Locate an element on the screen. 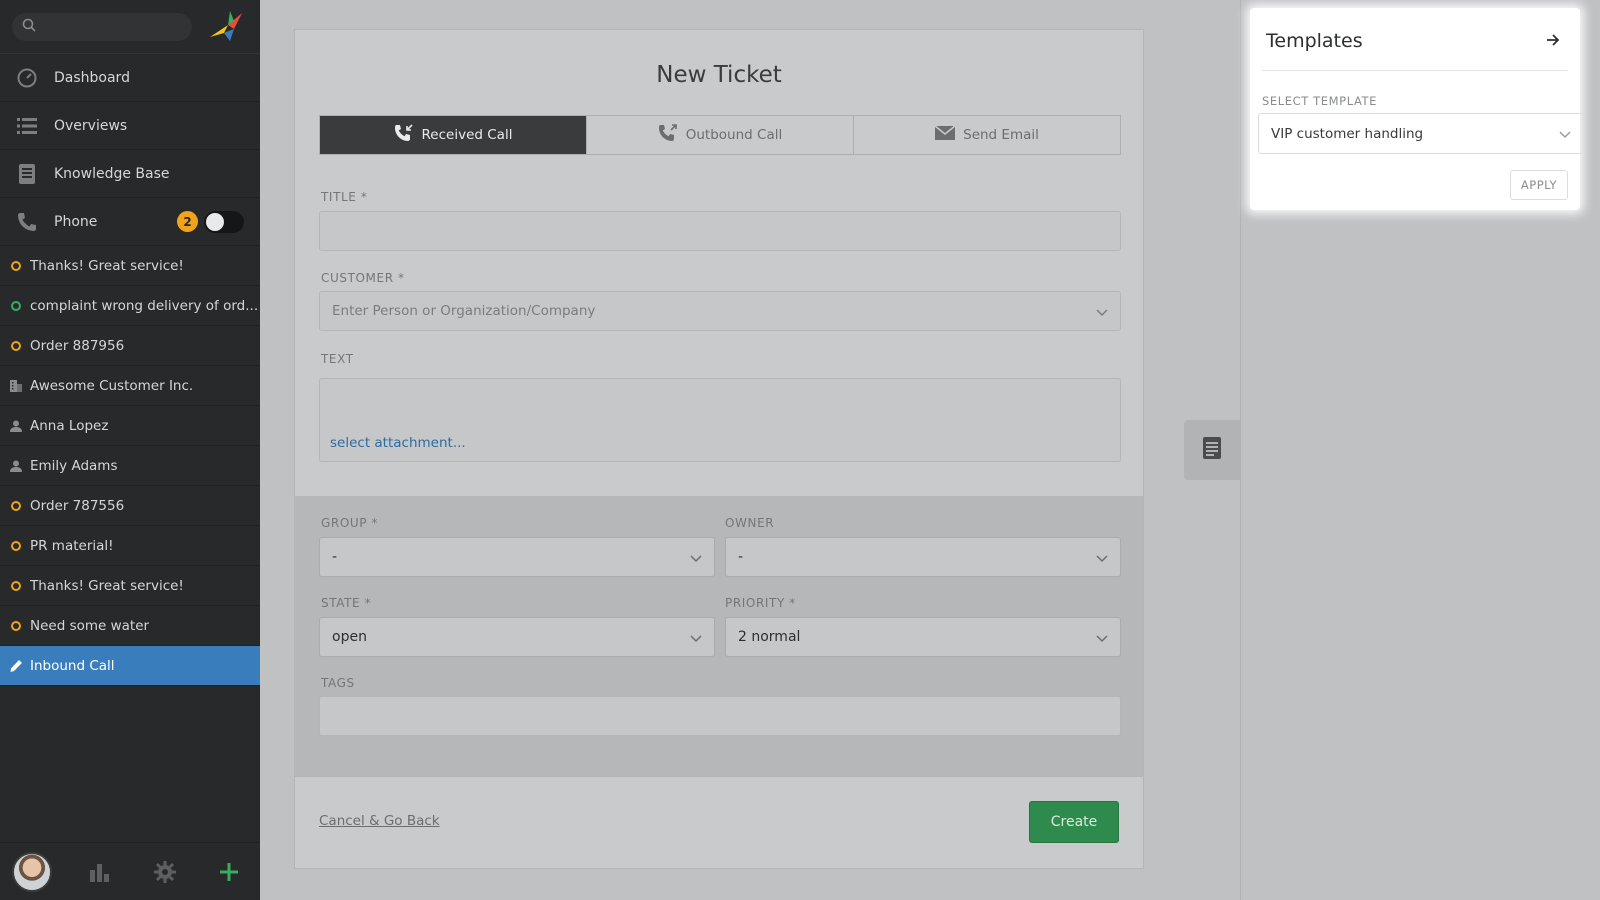 The height and width of the screenshot is (900, 1600). template-select: VIP customer handling is located at coordinates (1421, 133).